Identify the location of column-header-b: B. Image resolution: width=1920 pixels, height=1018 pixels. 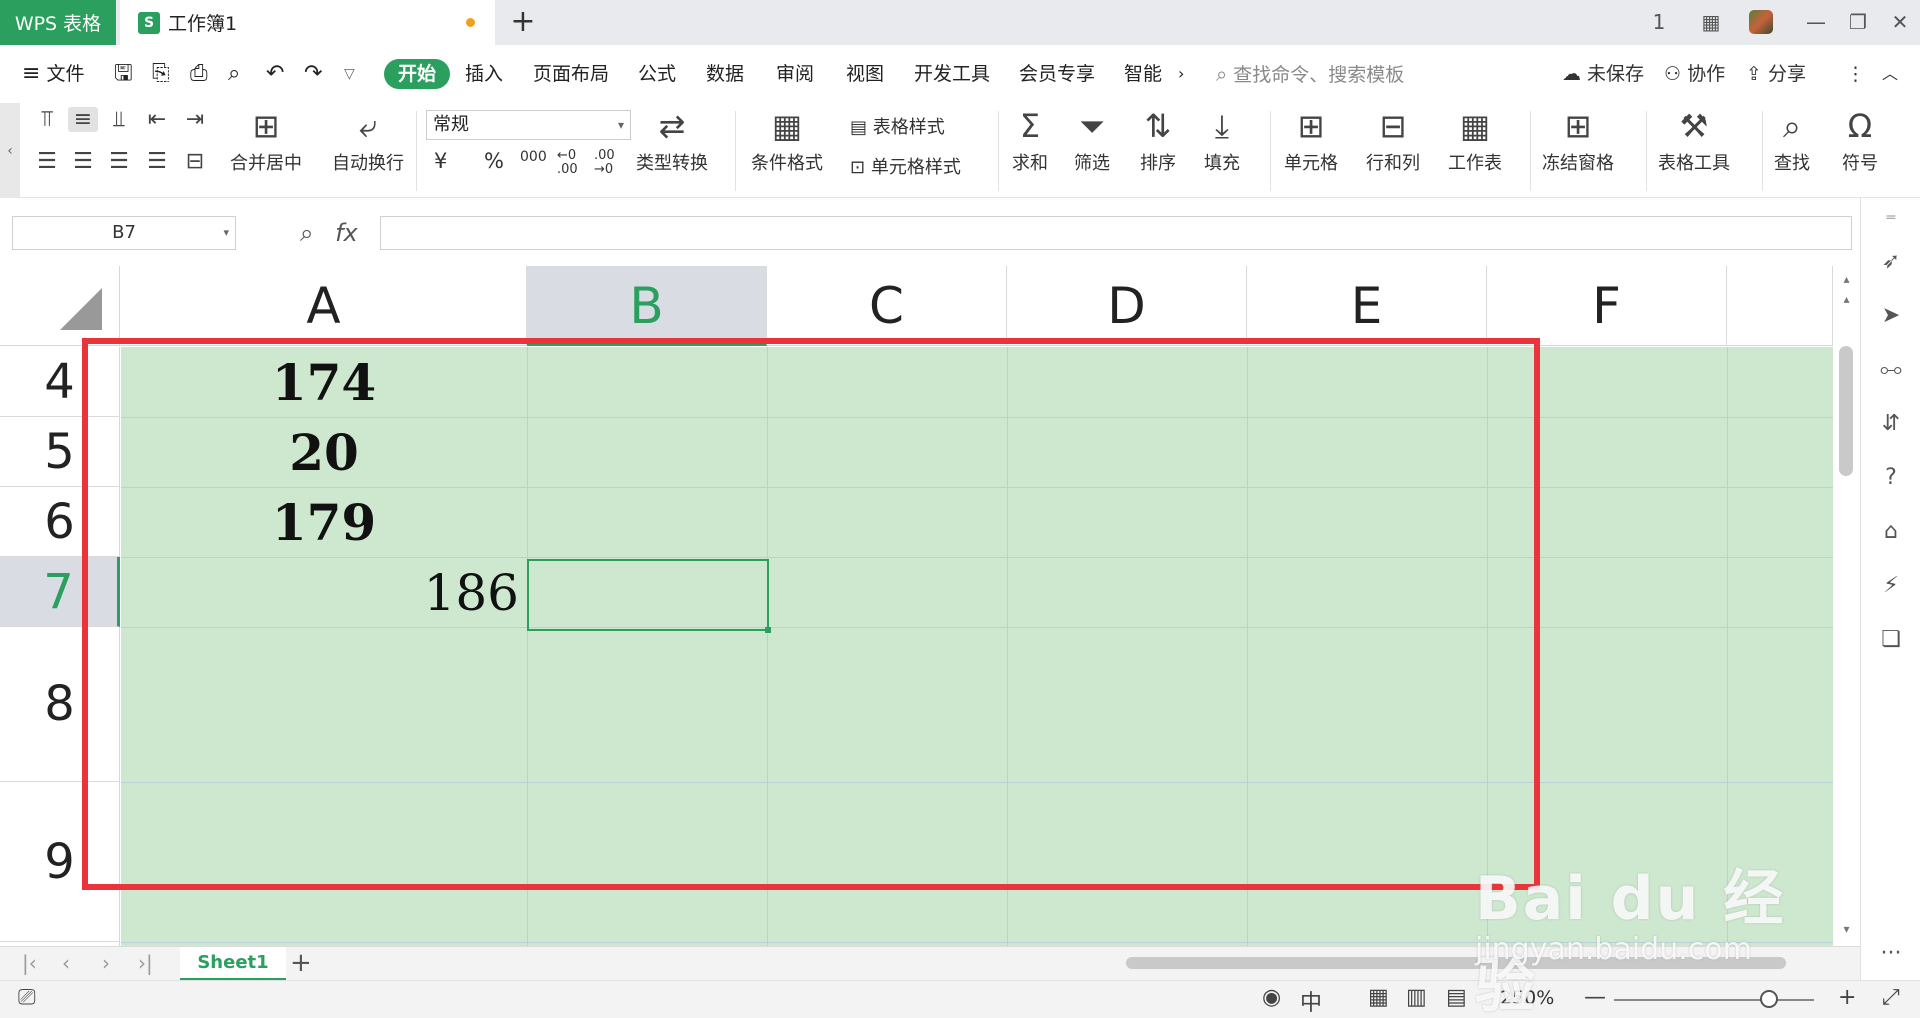
(647, 306).